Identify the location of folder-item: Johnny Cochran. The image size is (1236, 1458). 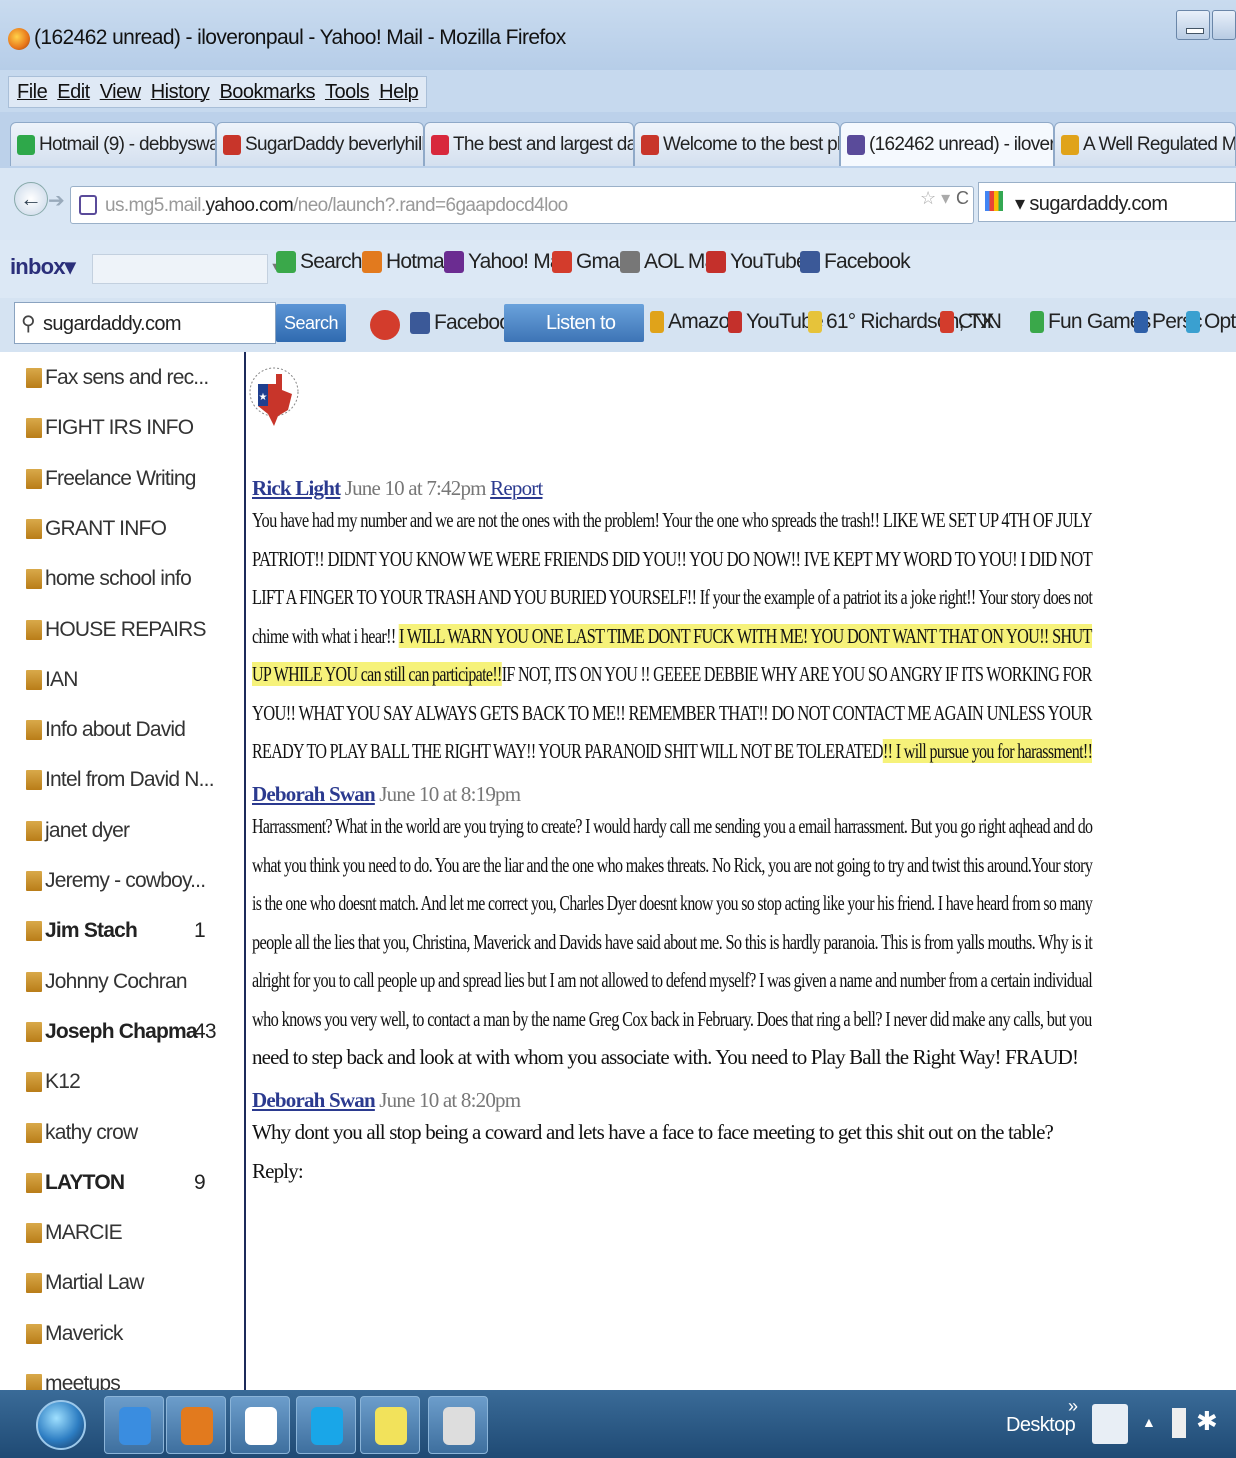
(107, 982).